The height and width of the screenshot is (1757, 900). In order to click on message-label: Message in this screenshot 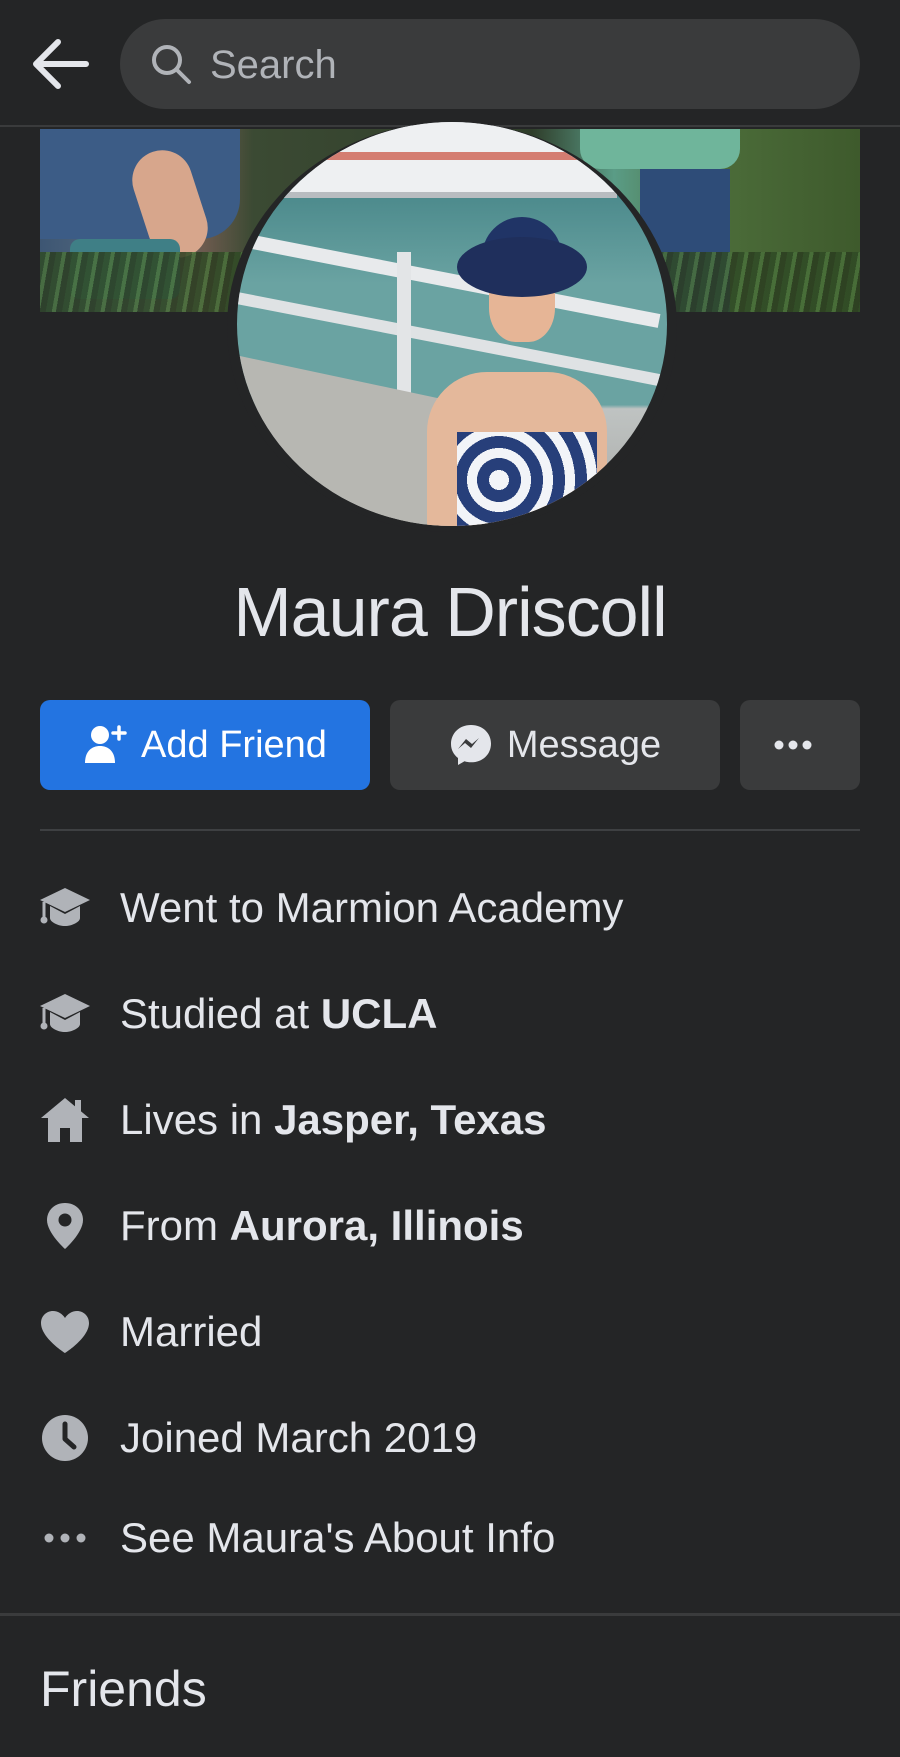, I will do `click(584, 744)`.